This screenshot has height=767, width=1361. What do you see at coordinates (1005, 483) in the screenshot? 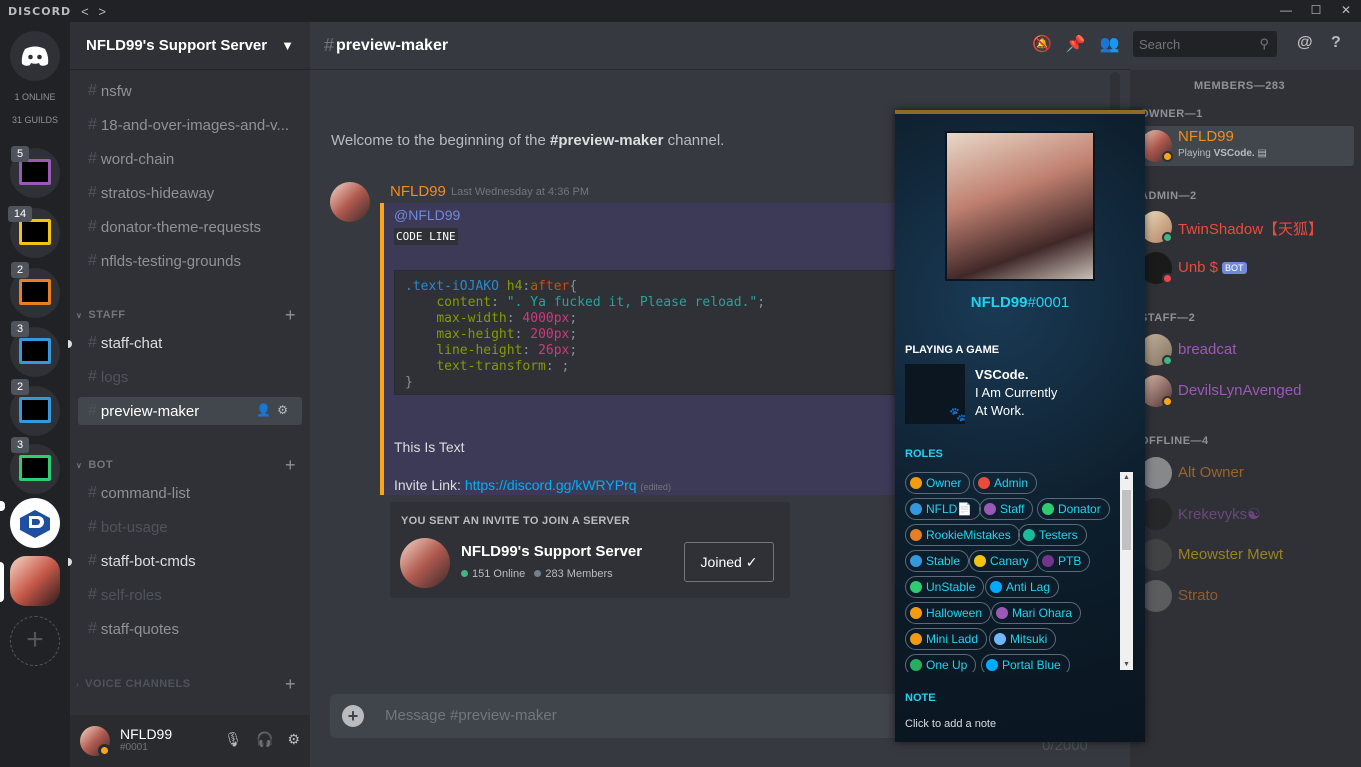
I see `role-pill: Admin` at bounding box center [1005, 483].